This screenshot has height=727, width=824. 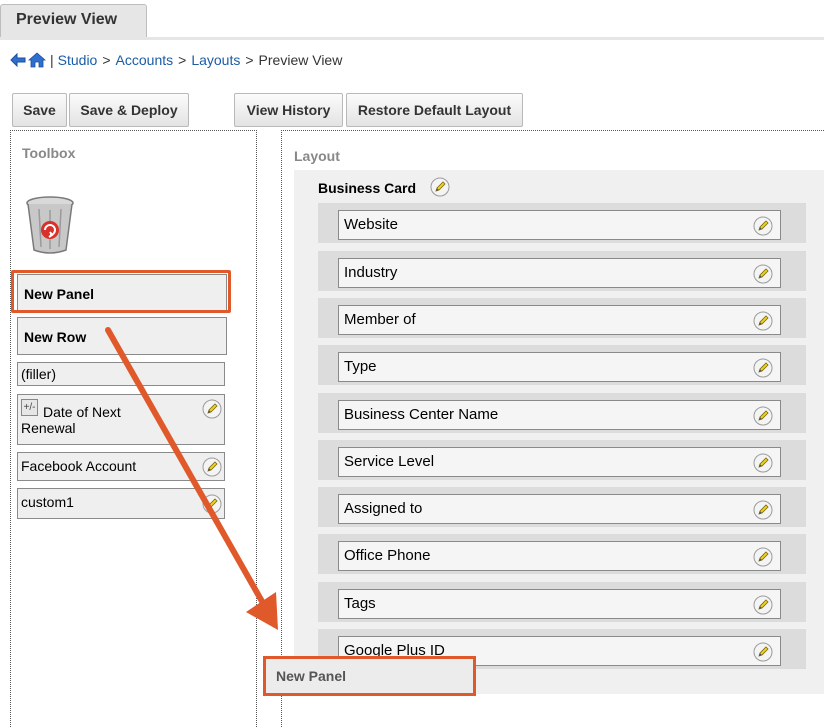 What do you see at coordinates (145, 60) in the screenshot?
I see `breadcrumb-accounts: Accounts` at bounding box center [145, 60].